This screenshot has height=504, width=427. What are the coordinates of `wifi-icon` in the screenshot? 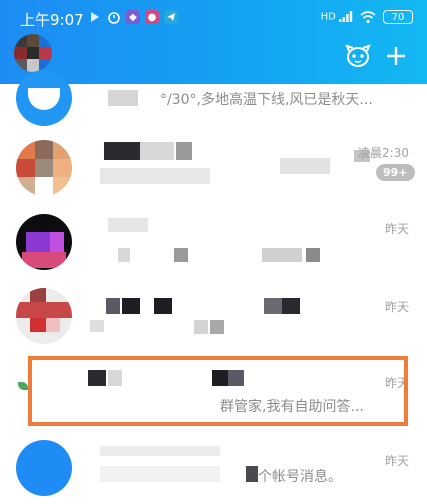 It's located at (368, 17).